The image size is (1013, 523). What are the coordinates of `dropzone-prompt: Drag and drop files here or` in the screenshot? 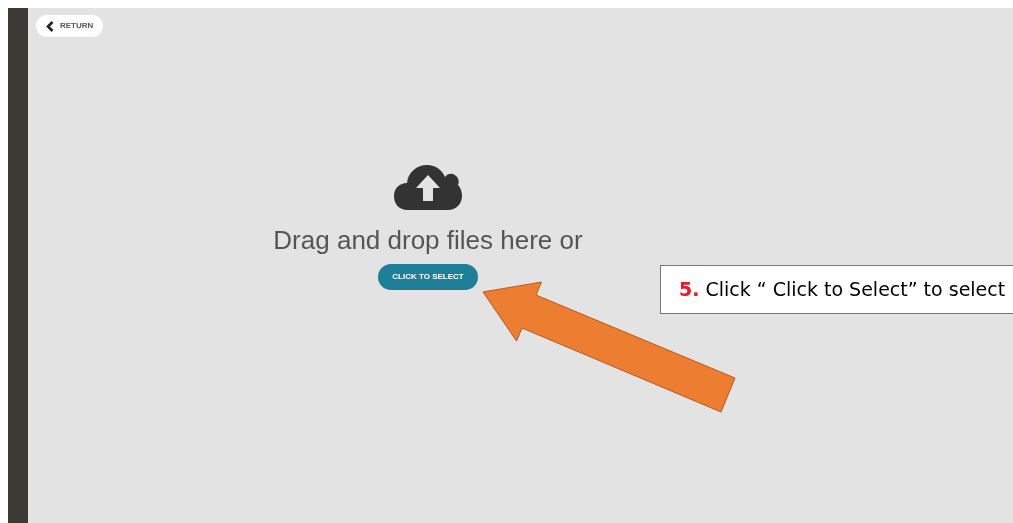 It's located at (428, 240).